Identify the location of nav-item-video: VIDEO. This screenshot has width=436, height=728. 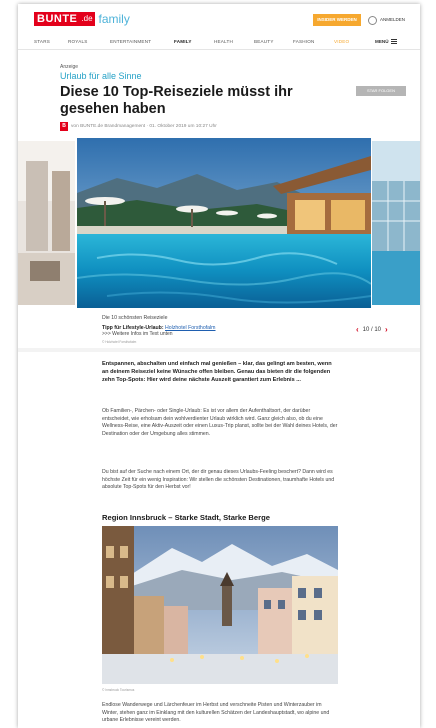
(341, 41).